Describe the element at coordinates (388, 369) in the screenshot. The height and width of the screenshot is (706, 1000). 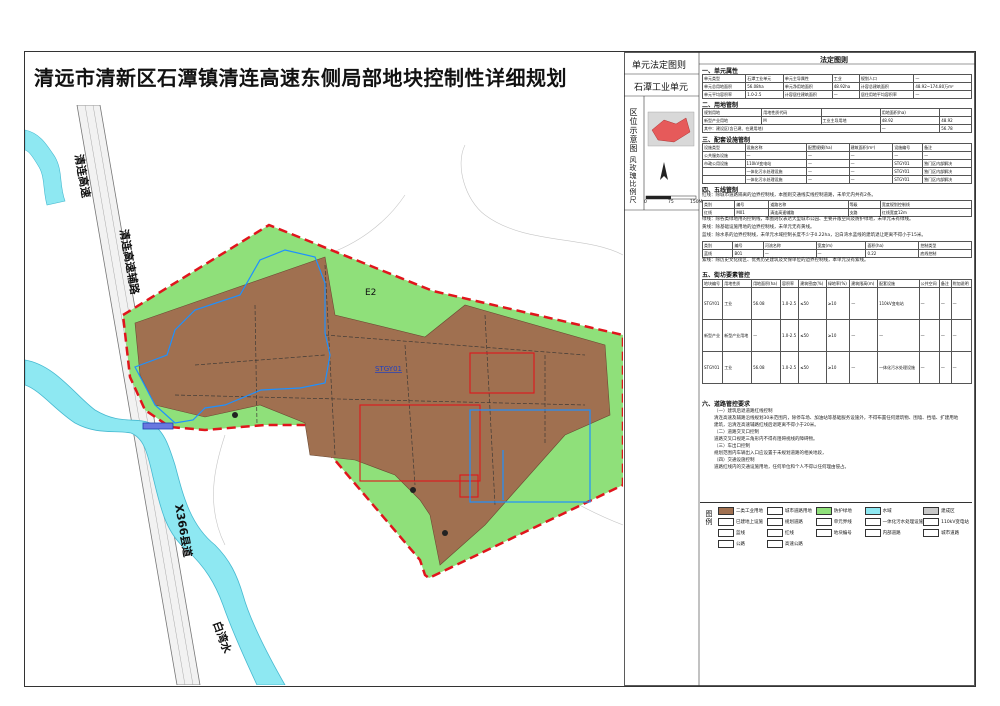
I see `plot-id-label: STGY01` at that location.